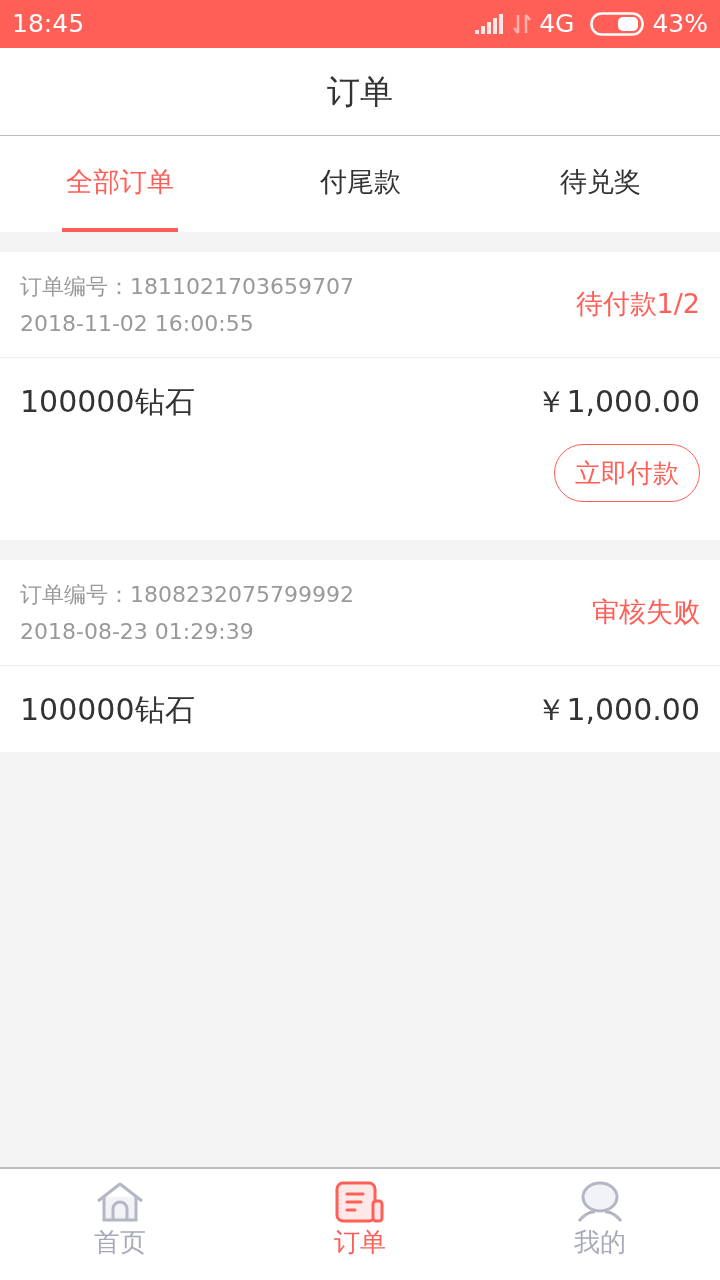  I want to click on person-icon, so click(600, 1202).